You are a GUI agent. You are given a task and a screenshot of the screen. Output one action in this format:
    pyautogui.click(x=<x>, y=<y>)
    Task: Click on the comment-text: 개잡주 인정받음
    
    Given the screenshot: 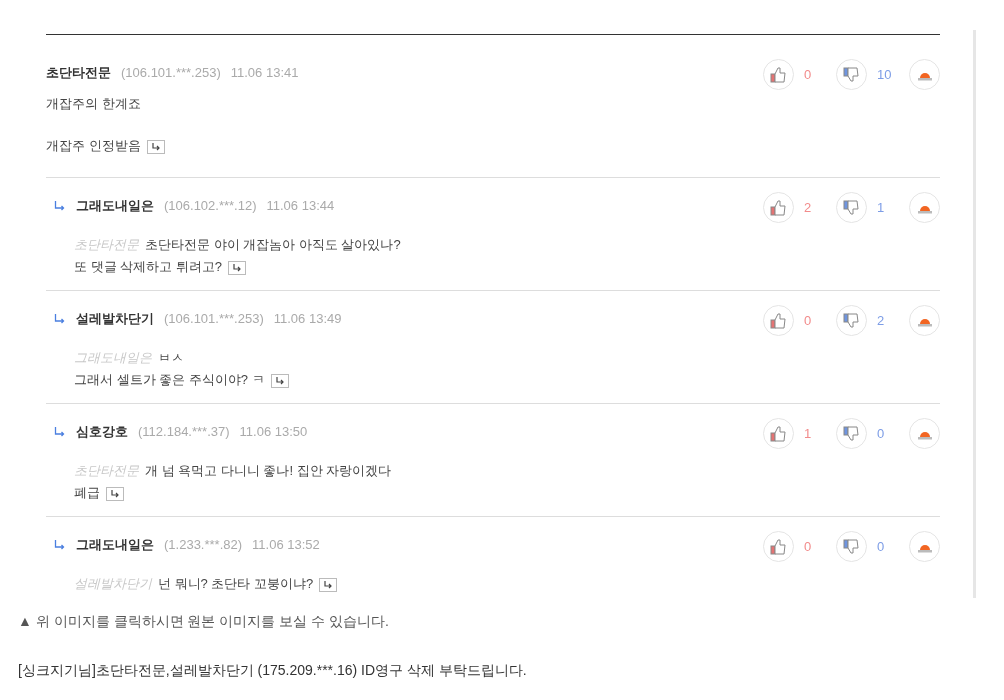 What is the action you would take?
    pyautogui.click(x=93, y=145)
    